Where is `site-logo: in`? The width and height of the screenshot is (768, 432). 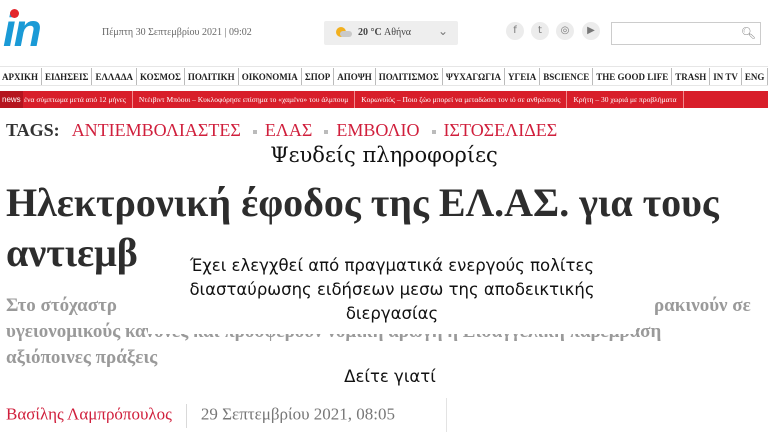
site-logo: in is located at coordinates (31, 30).